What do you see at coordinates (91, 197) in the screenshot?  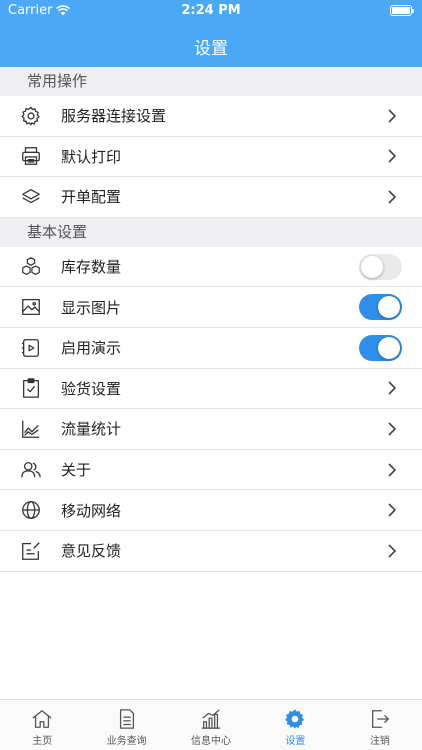 I see `row-label: 开单配置` at bounding box center [91, 197].